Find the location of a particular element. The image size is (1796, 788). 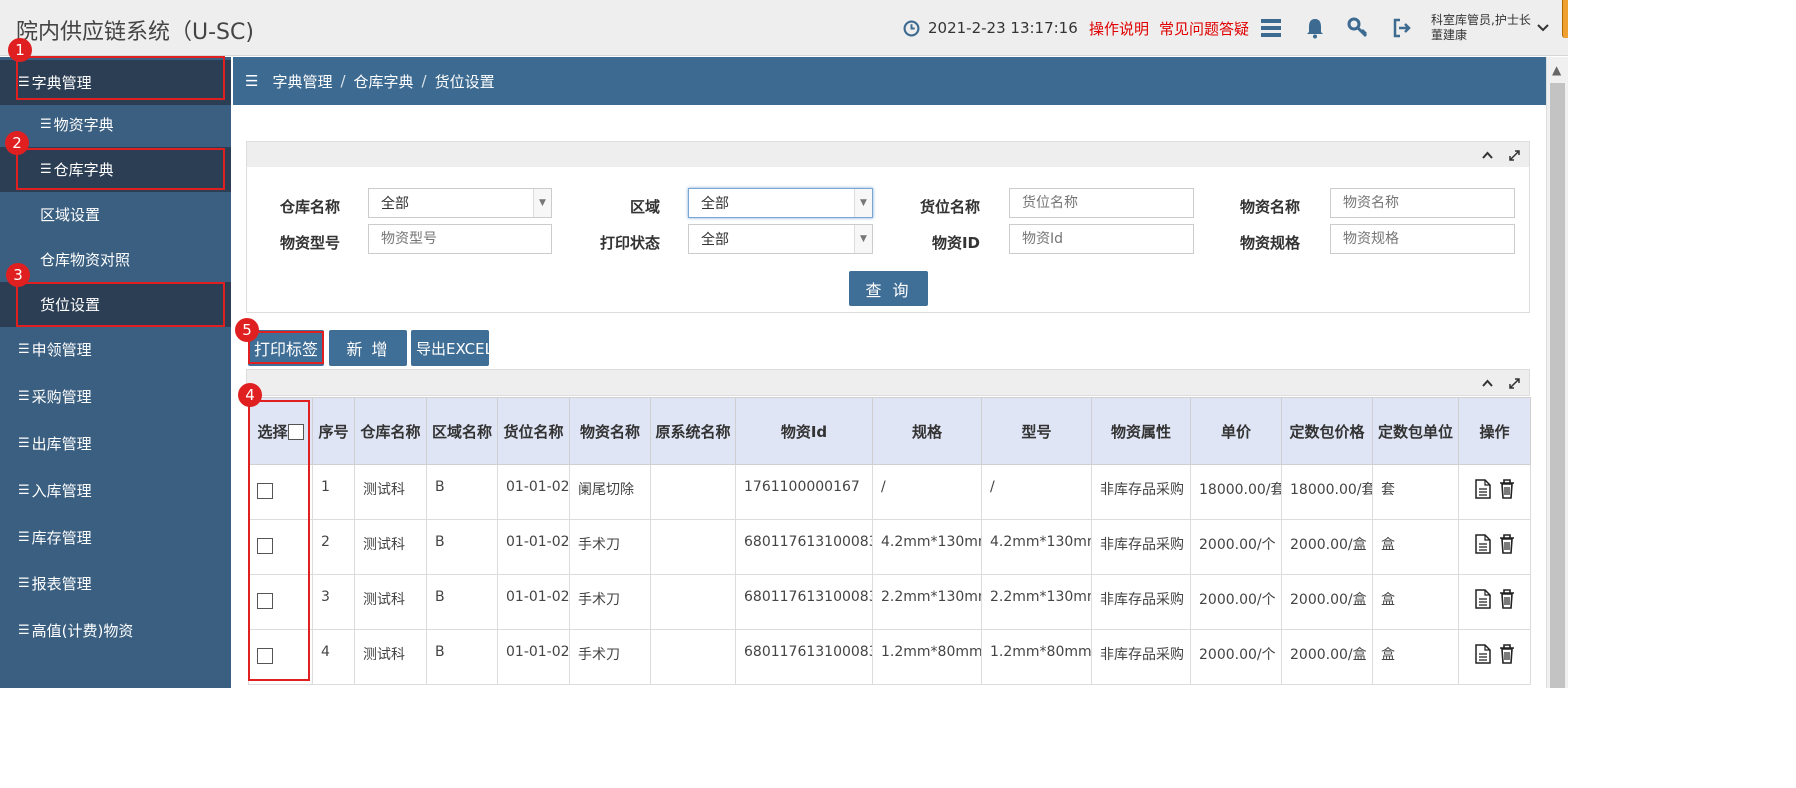

layout-icon is located at coordinates (1271, 28).